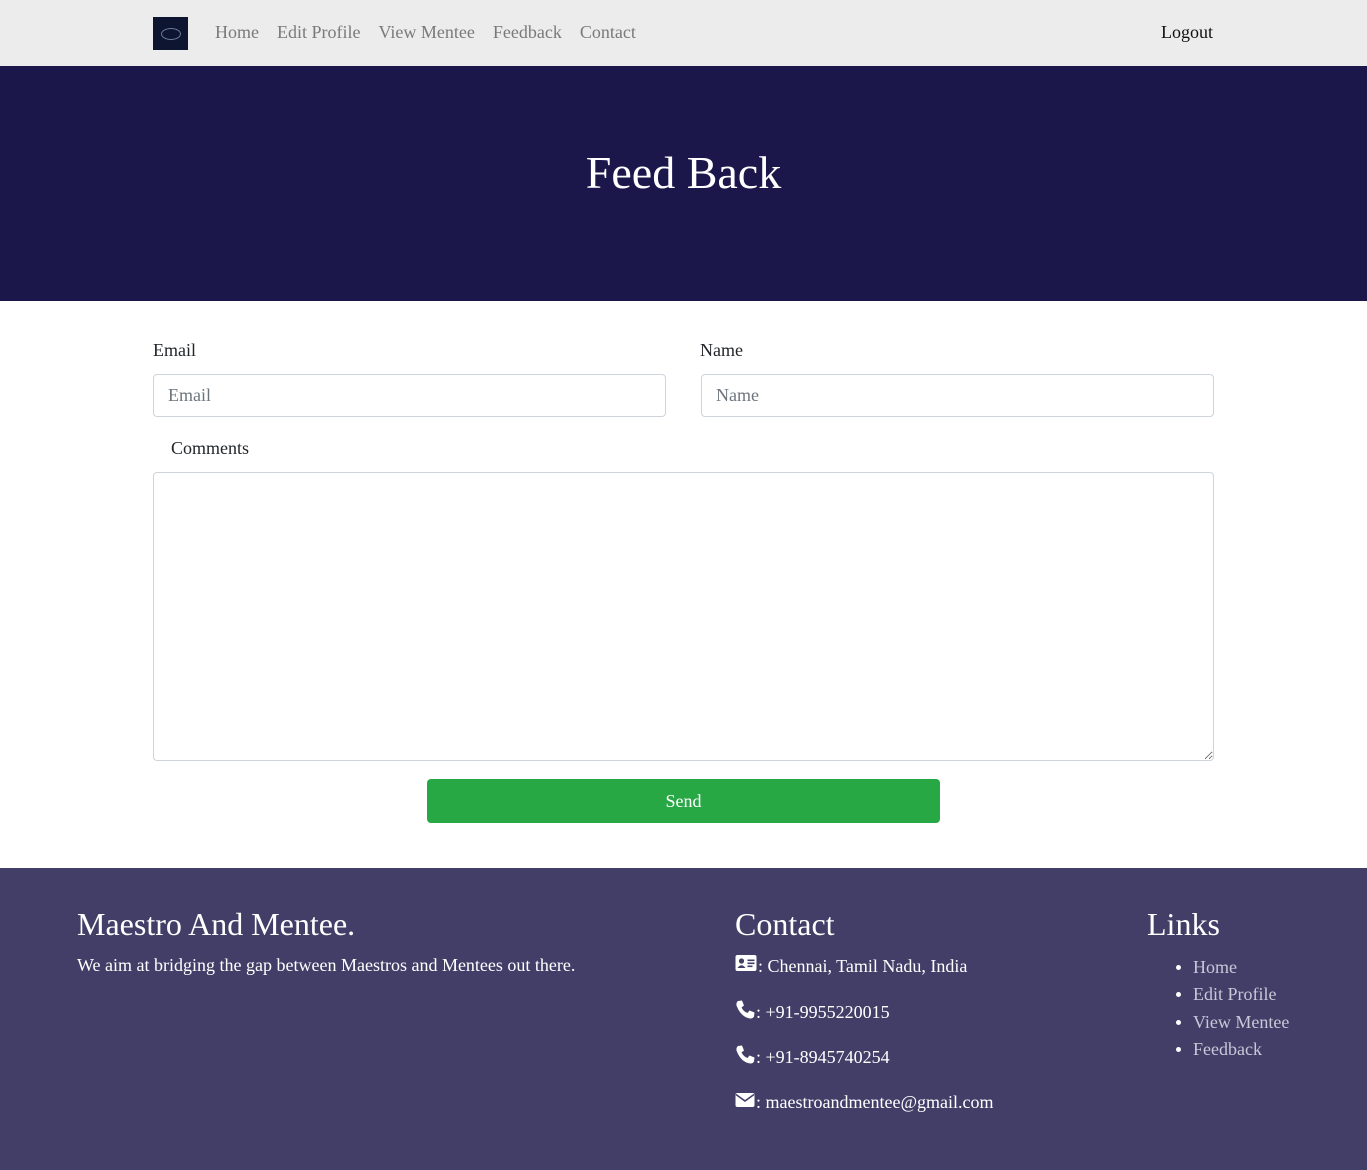  I want to click on footer-links-list: Home Edit Profile View Mentee Feedback, so click(1232, 1008).